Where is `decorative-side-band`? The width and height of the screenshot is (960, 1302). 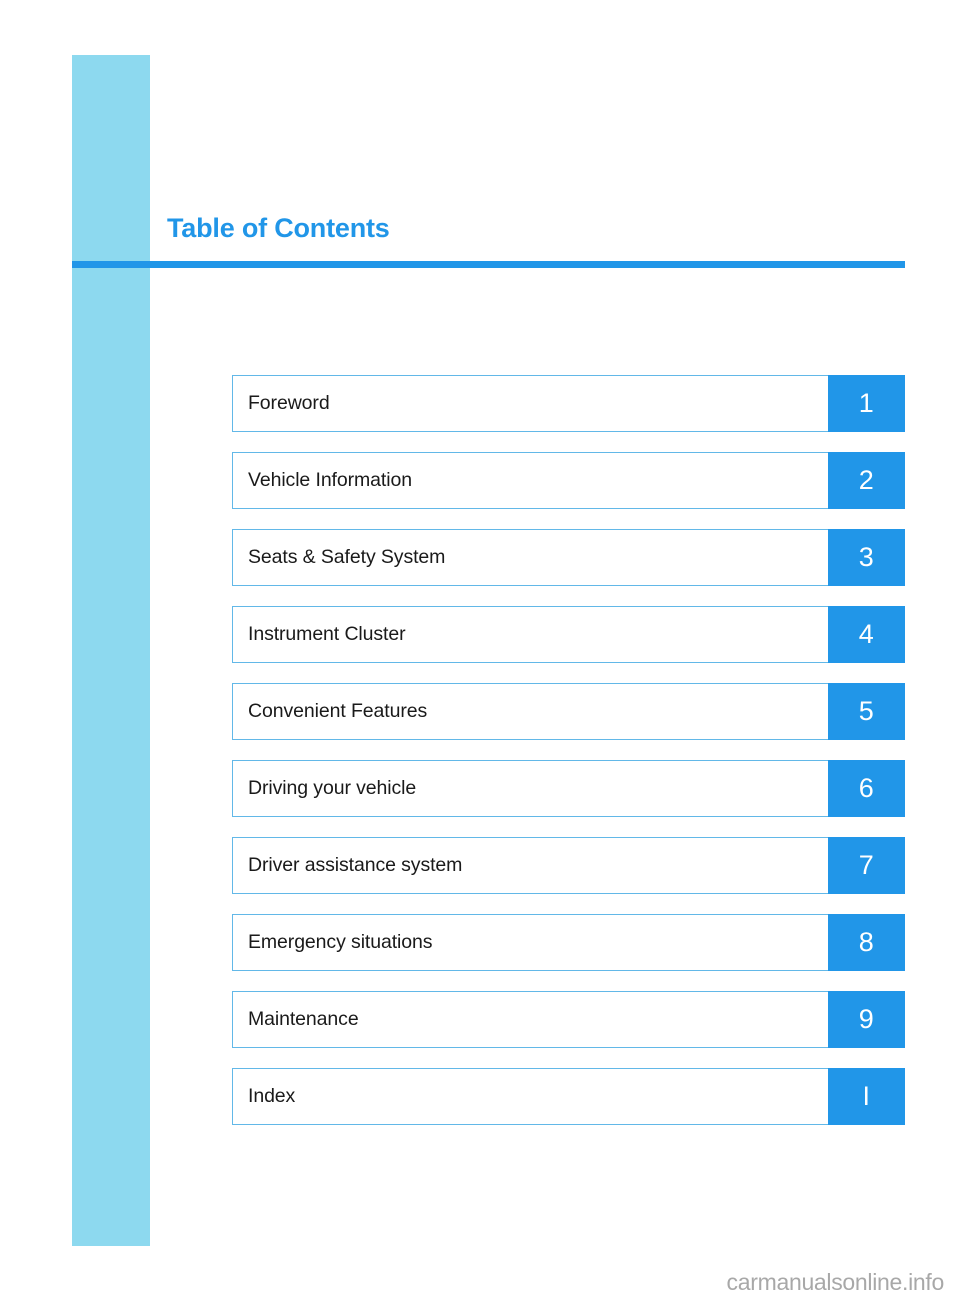 decorative-side-band is located at coordinates (111, 650).